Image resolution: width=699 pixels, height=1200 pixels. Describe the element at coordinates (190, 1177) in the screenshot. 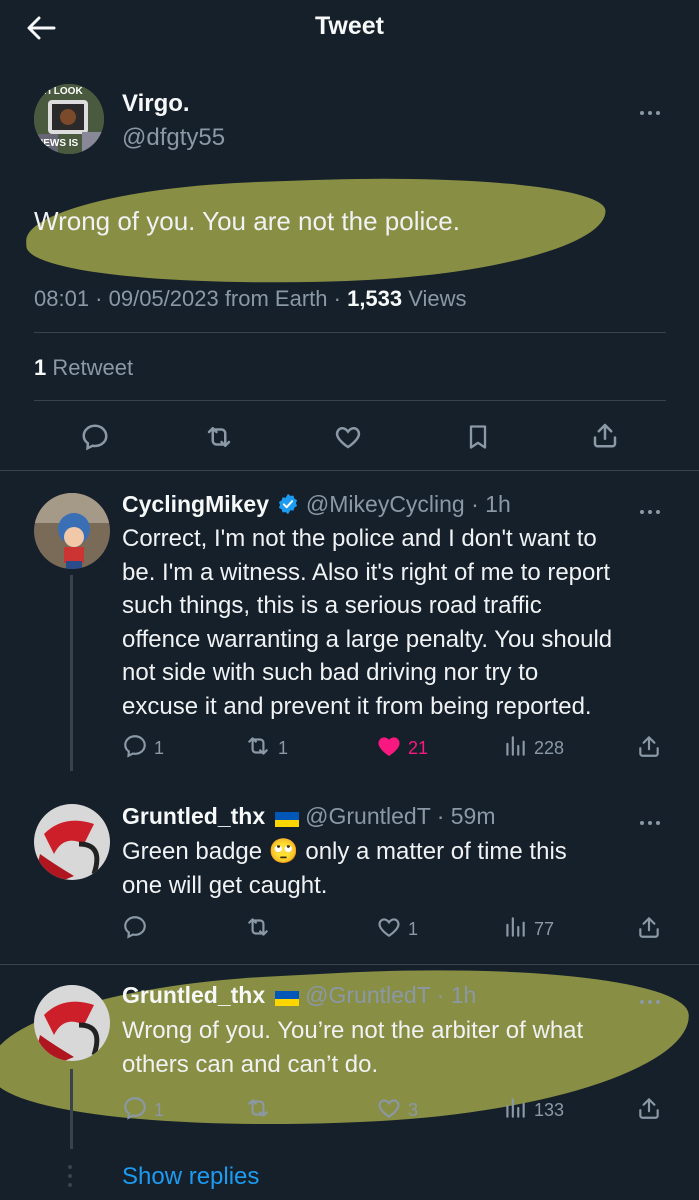

I see `show-replies-link: Show replies` at that location.